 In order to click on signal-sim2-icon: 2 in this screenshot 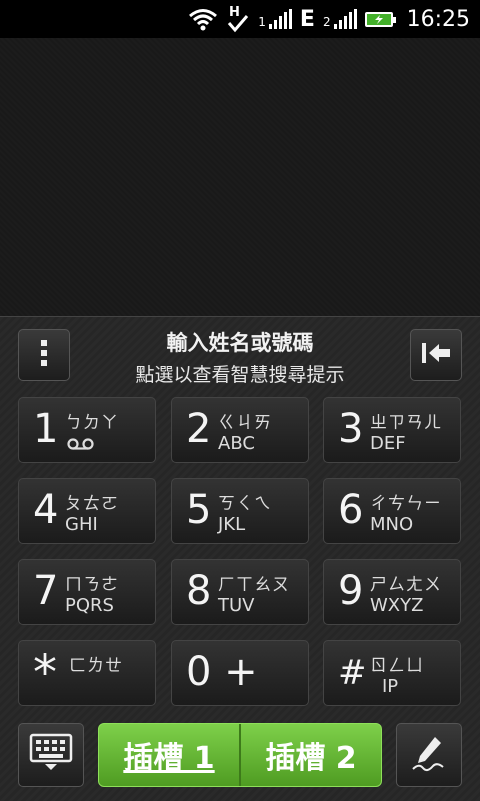, I will do `click(340, 19)`.